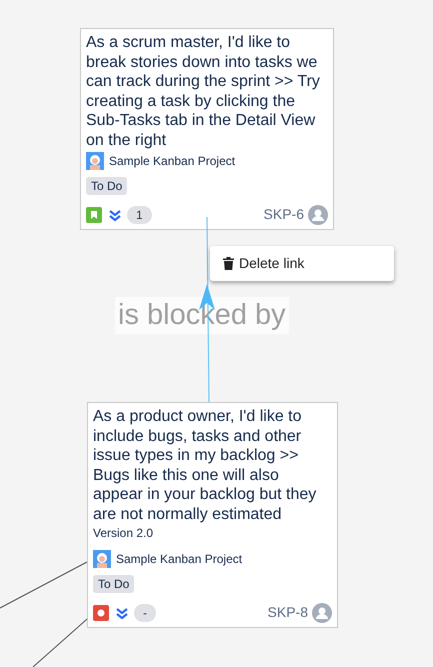 Image resolution: width=433 pixels, height=667 pixels. Describe the element at coordinates (145, 613) in the screenshot. I see `count-badge: -` at that location.